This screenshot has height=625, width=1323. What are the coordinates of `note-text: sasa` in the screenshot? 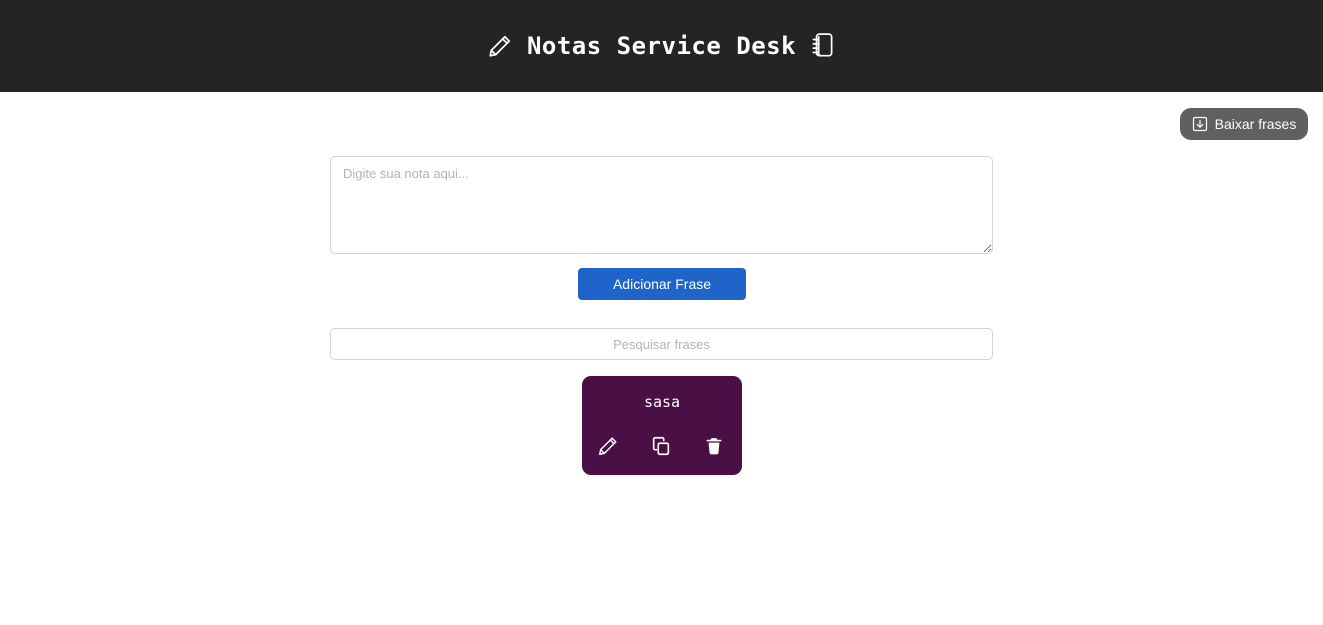 It's located at (662, 402).